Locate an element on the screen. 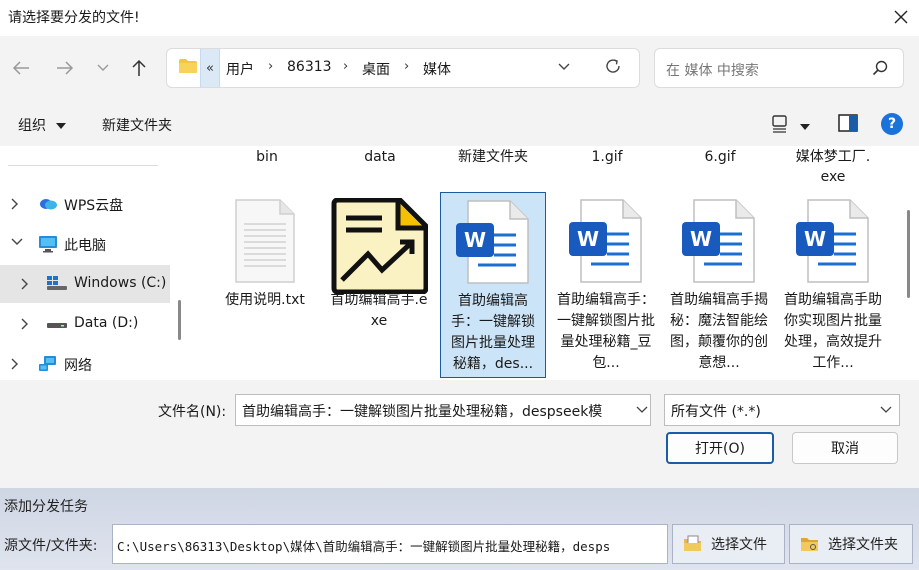 This screenshot has height=570, width=919. view-options-icon is located at coordinates (780, 126).